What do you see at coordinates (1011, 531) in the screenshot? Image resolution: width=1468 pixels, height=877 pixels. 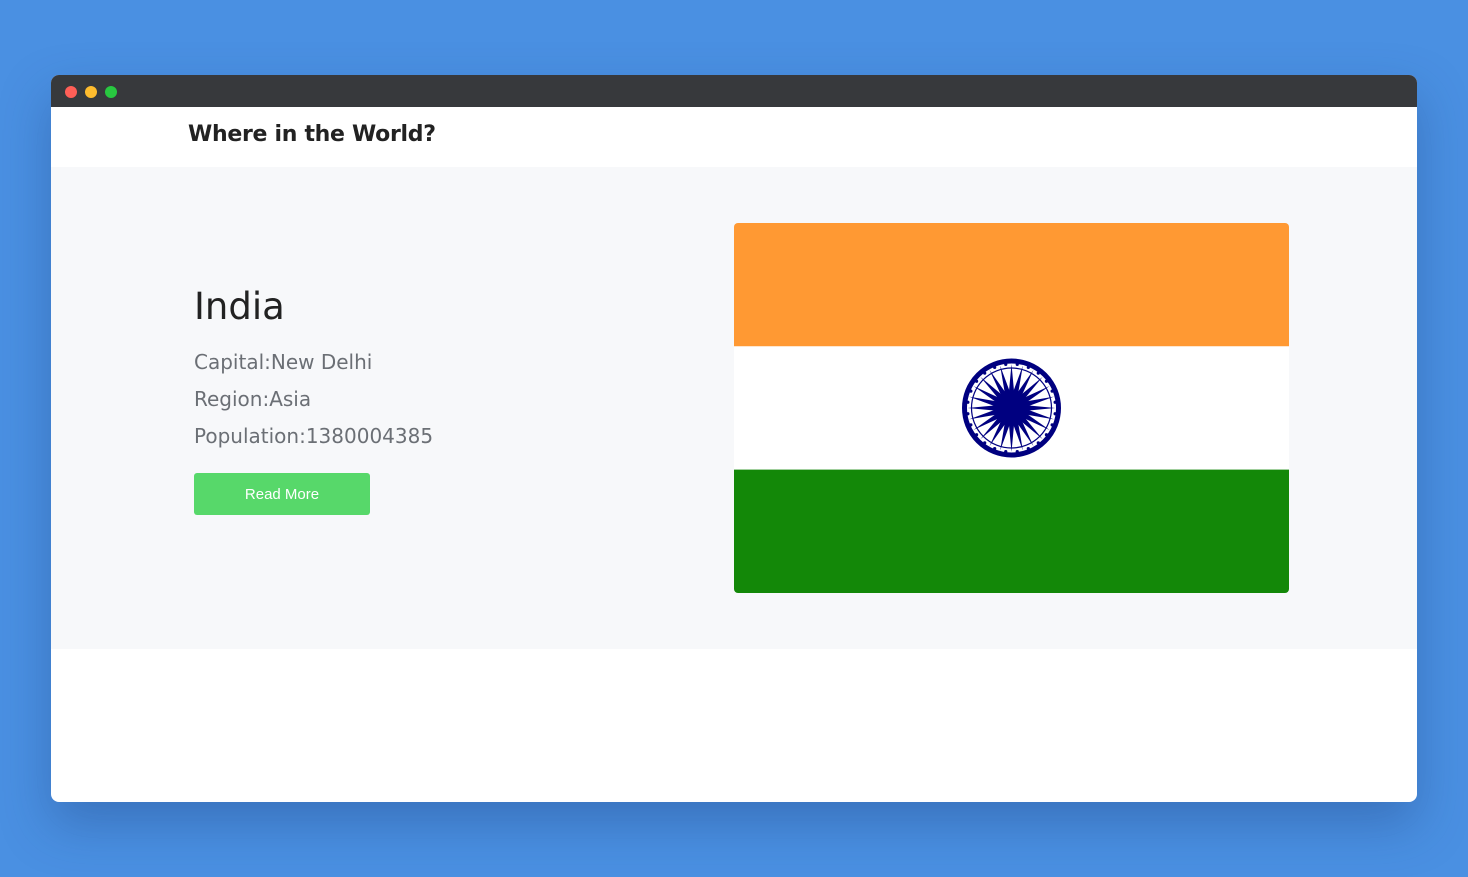 I see `flag-green-band` at bounding box center [1011, 531].